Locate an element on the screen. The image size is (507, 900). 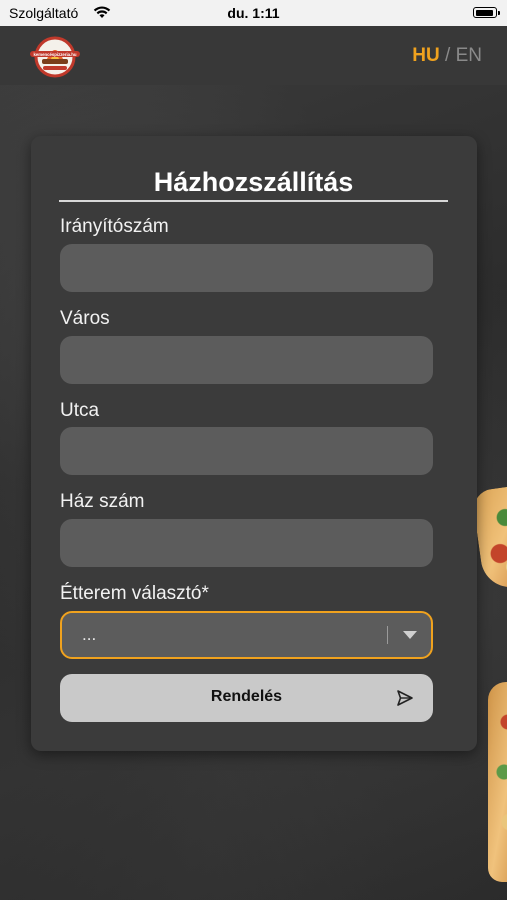
house-number-label: Ház szám is located at coordinates (102, 501).